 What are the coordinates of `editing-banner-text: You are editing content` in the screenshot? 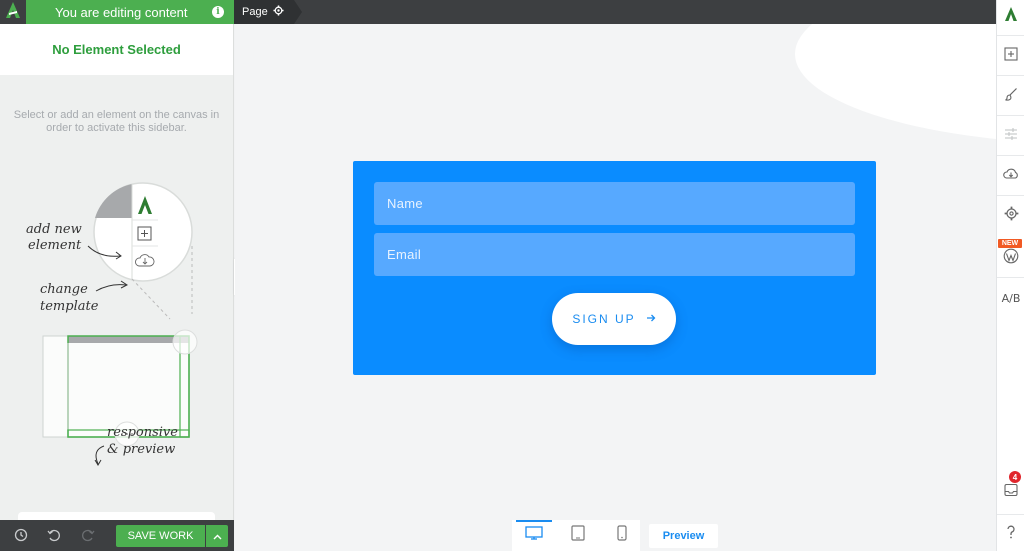 It's located at (121, 12).